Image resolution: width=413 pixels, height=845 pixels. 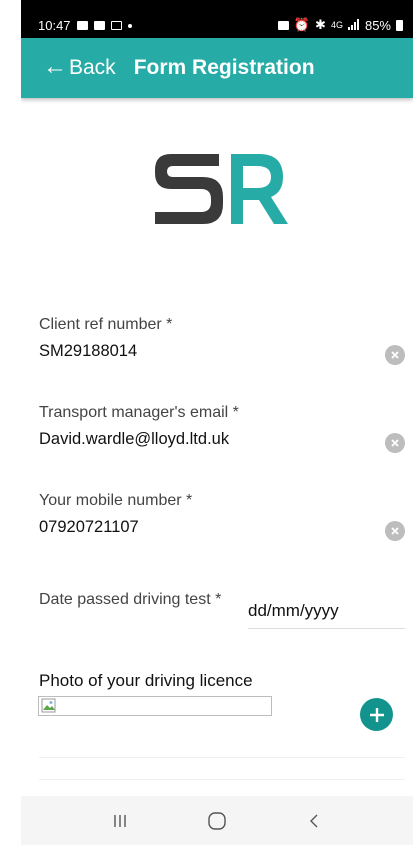 I want to click on recents-button, so click(x=120, y=821).